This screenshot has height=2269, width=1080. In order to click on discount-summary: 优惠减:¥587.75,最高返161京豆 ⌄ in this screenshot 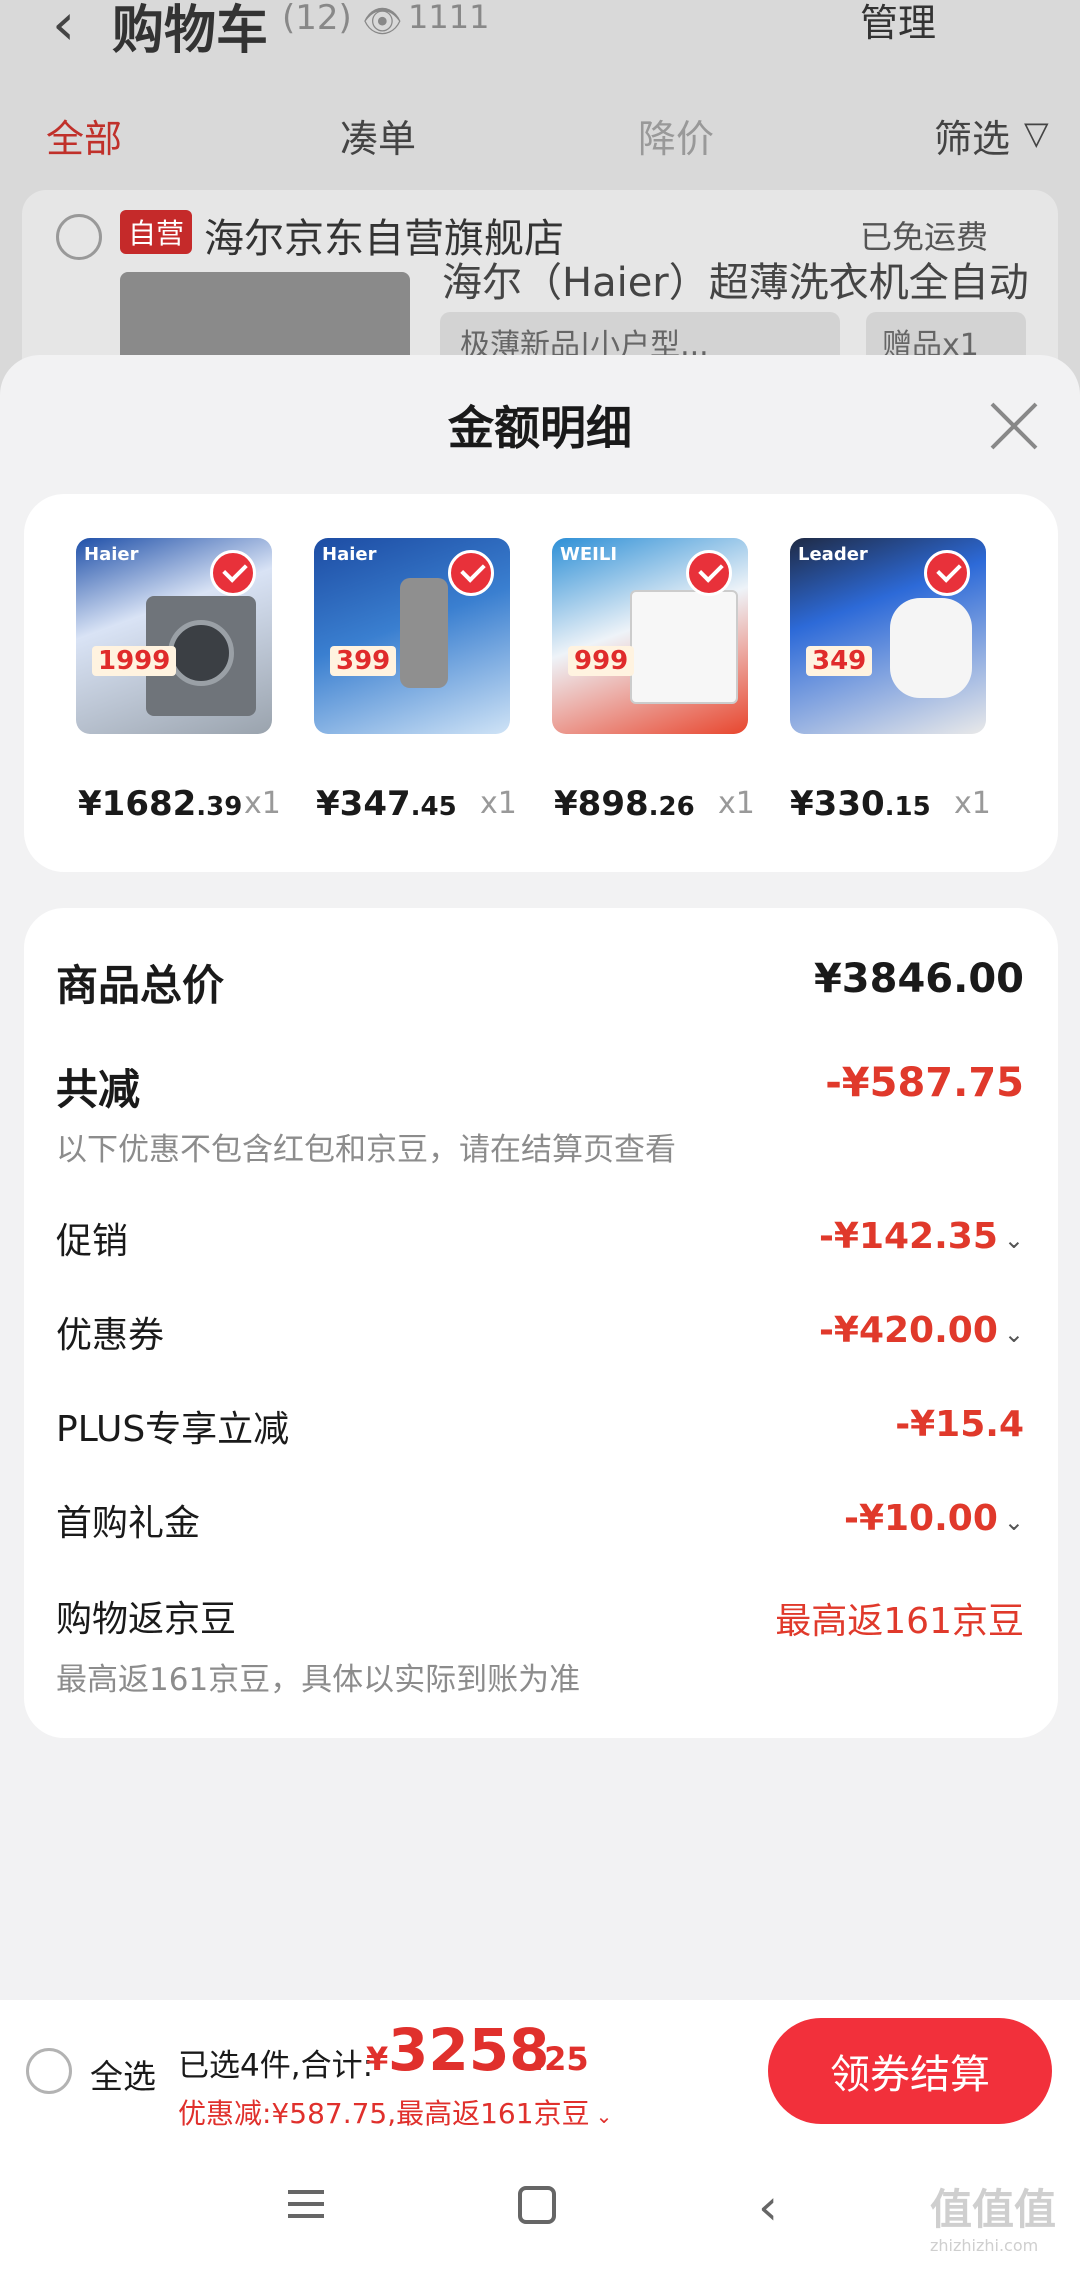, I will do `click(395, 2112)`.